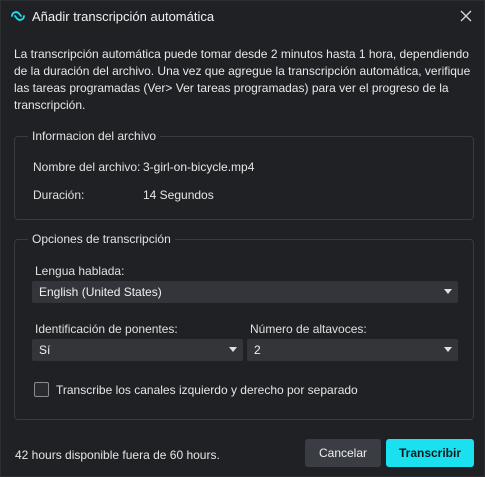  What do you see at coordinates (59, 195) in the screenshot?
I see `duration-label: Duración:` at bounding box center [59, 195].